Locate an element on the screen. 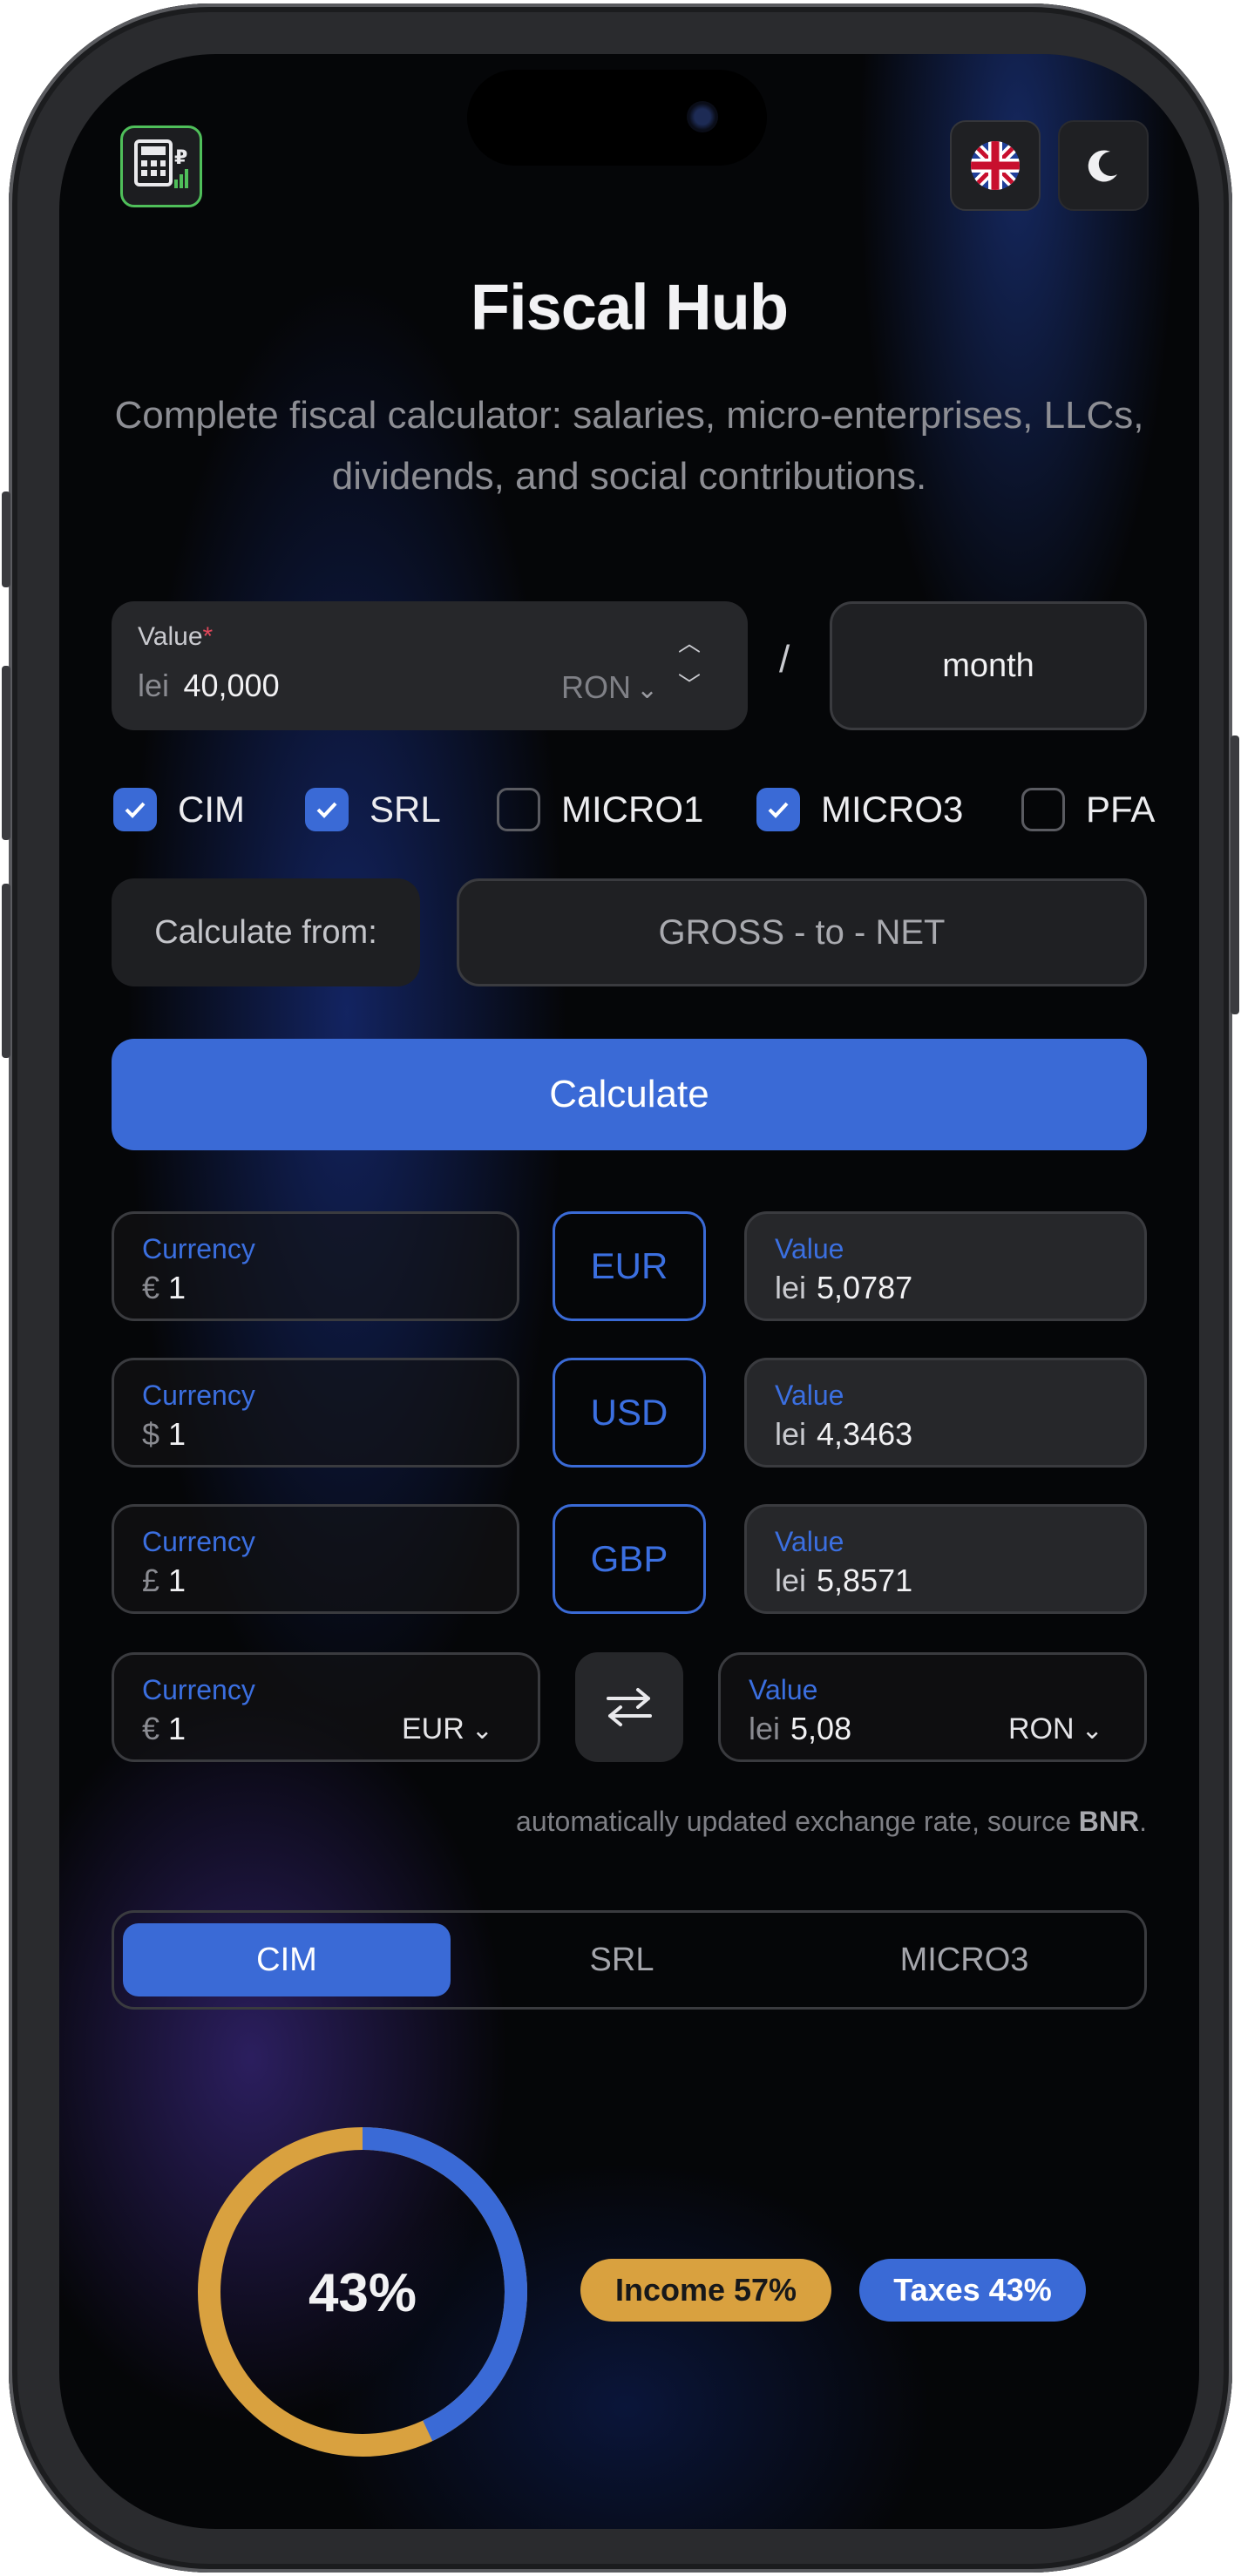 The image size is (1241, 2576). calculator-logo-icon: ₽ is located at coordinates (161, 164).